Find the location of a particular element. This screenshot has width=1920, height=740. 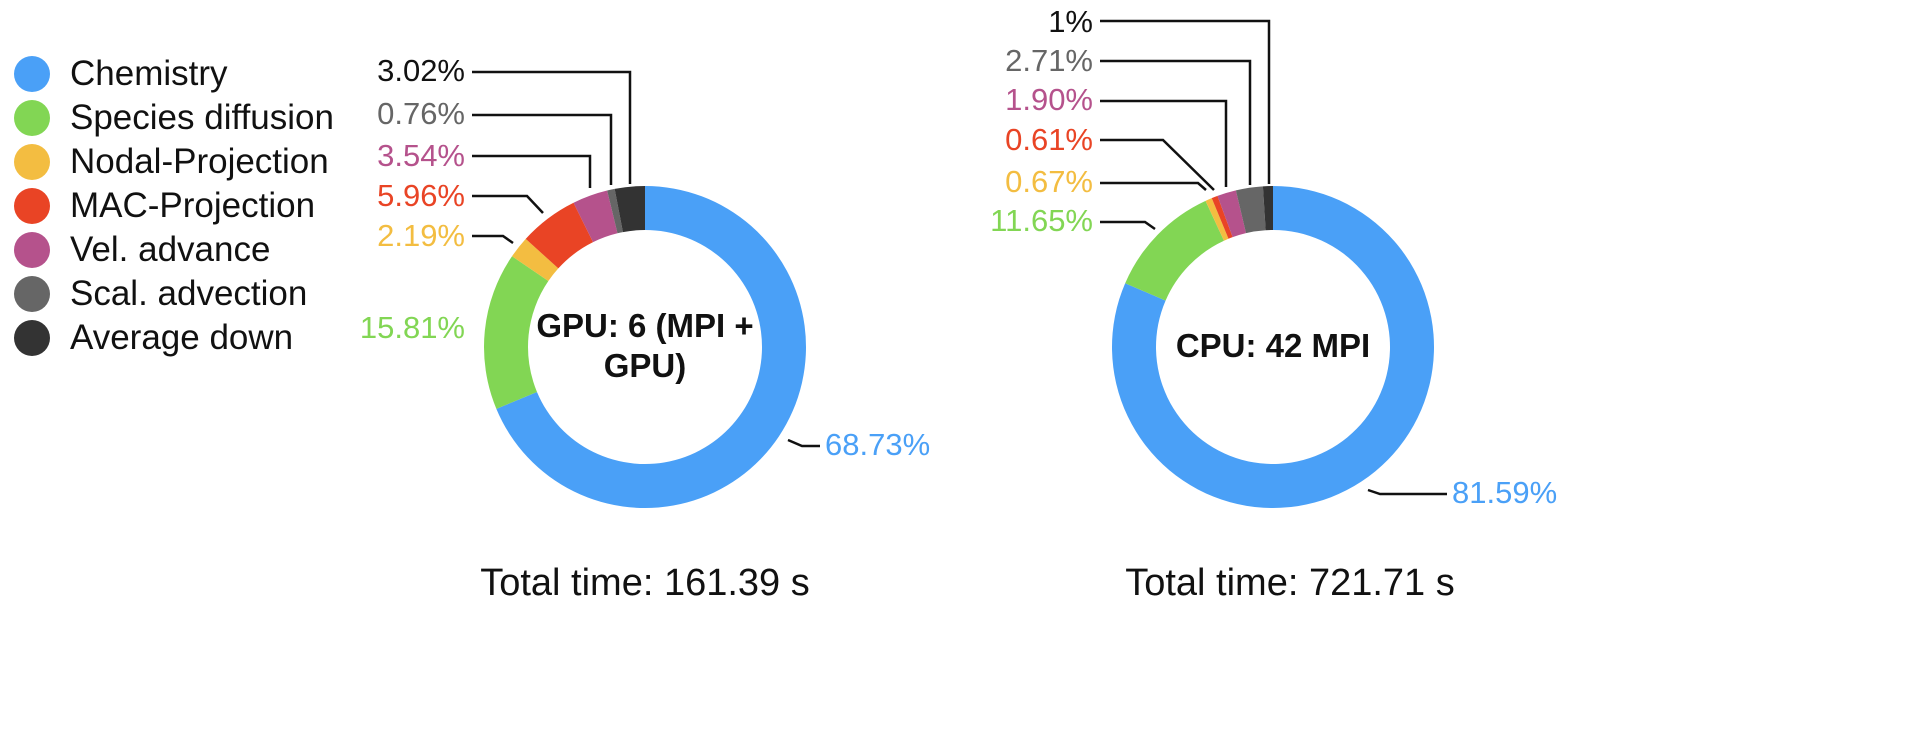

percentage-label: 1% is located at coordinates (1070, 21).